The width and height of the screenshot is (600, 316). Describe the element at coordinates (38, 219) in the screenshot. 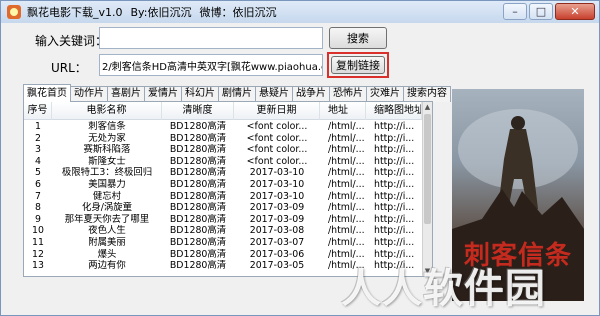

I see `cell-no: 9` at that location.